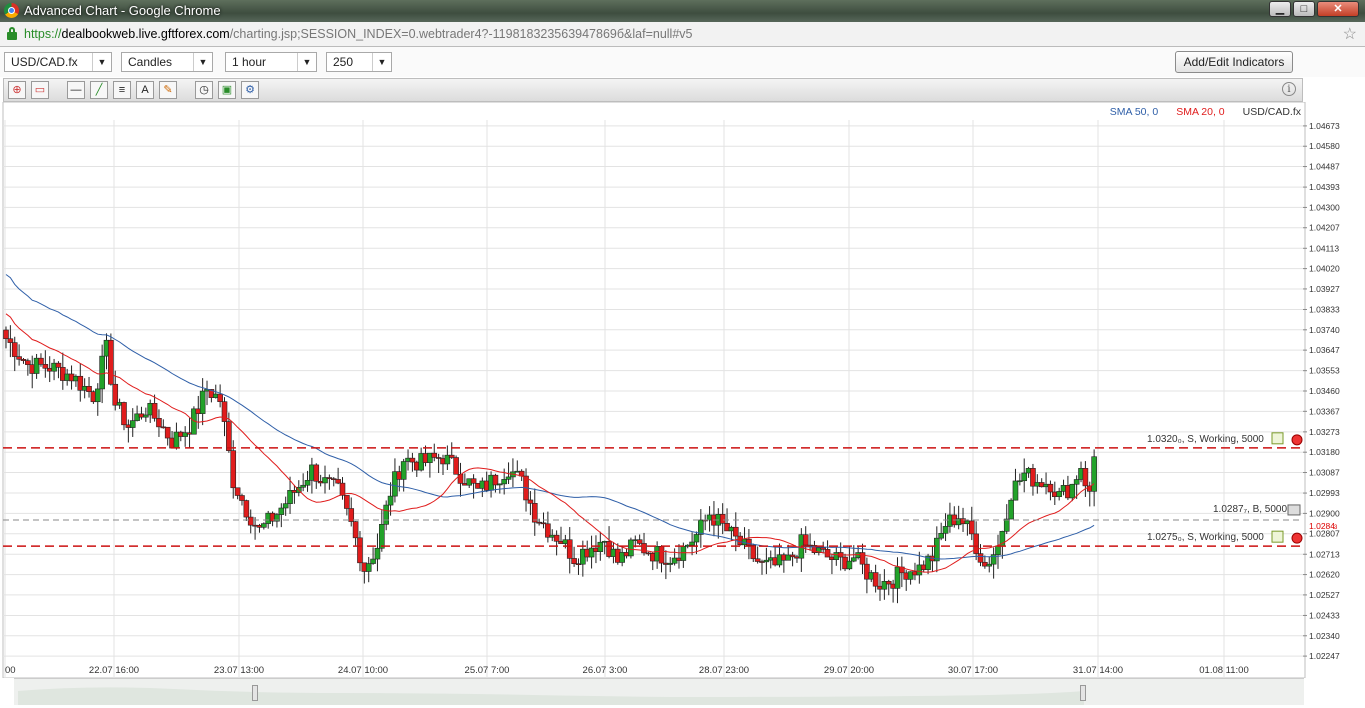 This screenshot has height=708, width=1365. What do you see at coordinates (973, 670) in the screenshot?
I see `x-tick-label-8: 30.07 17:00` at bounding box center [973, 670].